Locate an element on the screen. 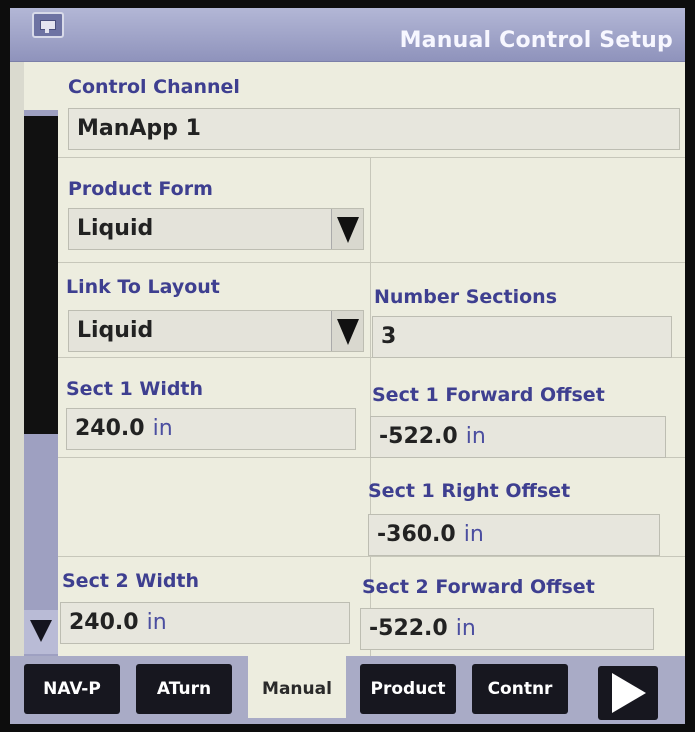 This screenshot has width=695, height=732. sect1-forward-offset-field: -522.0 in is located at coordinates (518, 437).